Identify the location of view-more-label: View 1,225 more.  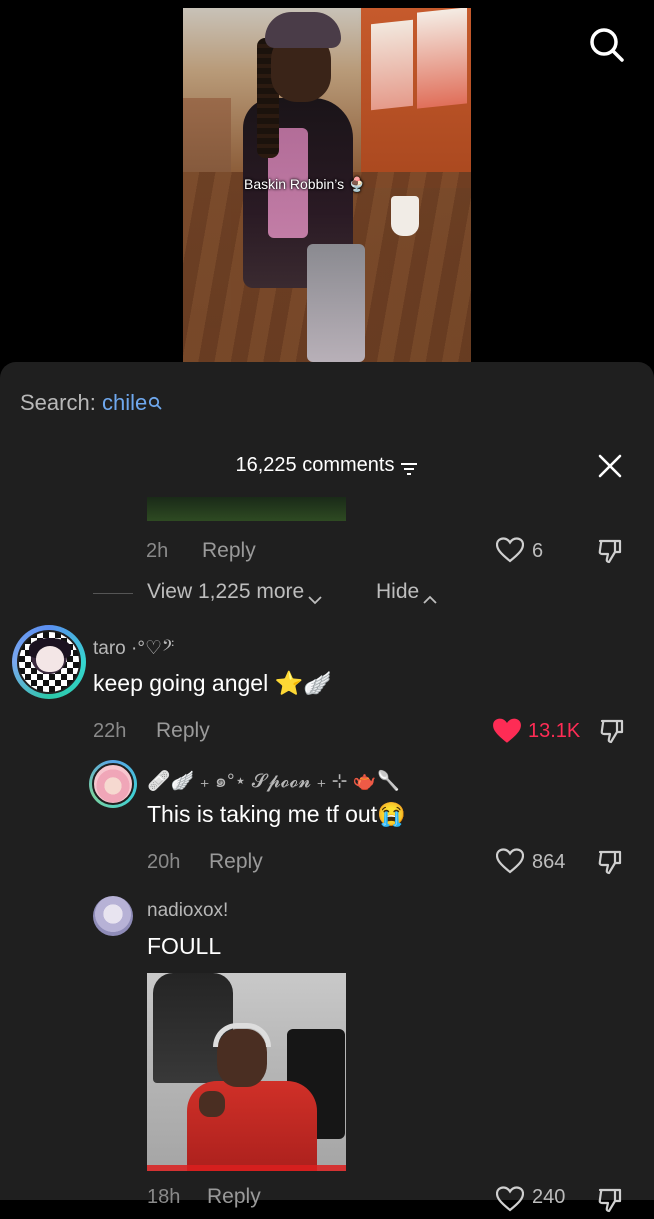
(226, 591).